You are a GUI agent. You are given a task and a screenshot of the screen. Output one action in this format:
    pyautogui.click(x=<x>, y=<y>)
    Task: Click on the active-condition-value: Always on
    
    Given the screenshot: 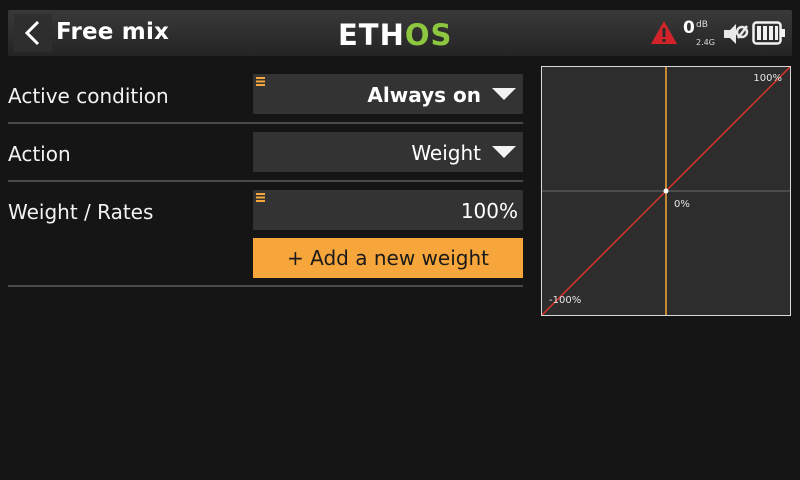 What is the action you would take?
    pyautogui.click(x=424, y=95)
    